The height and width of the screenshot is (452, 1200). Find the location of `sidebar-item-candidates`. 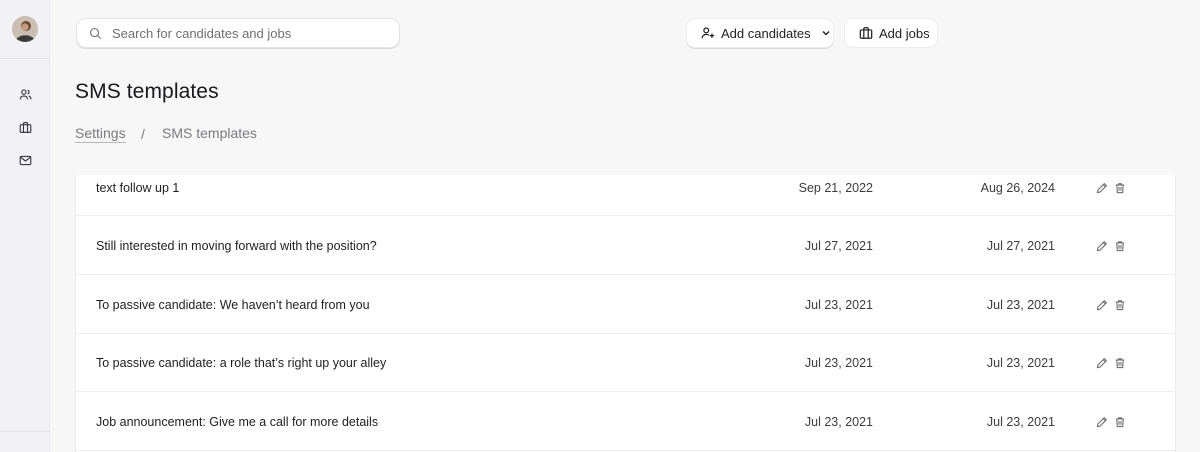

sidebar-item-candidates is located at coordinates (25, 94).